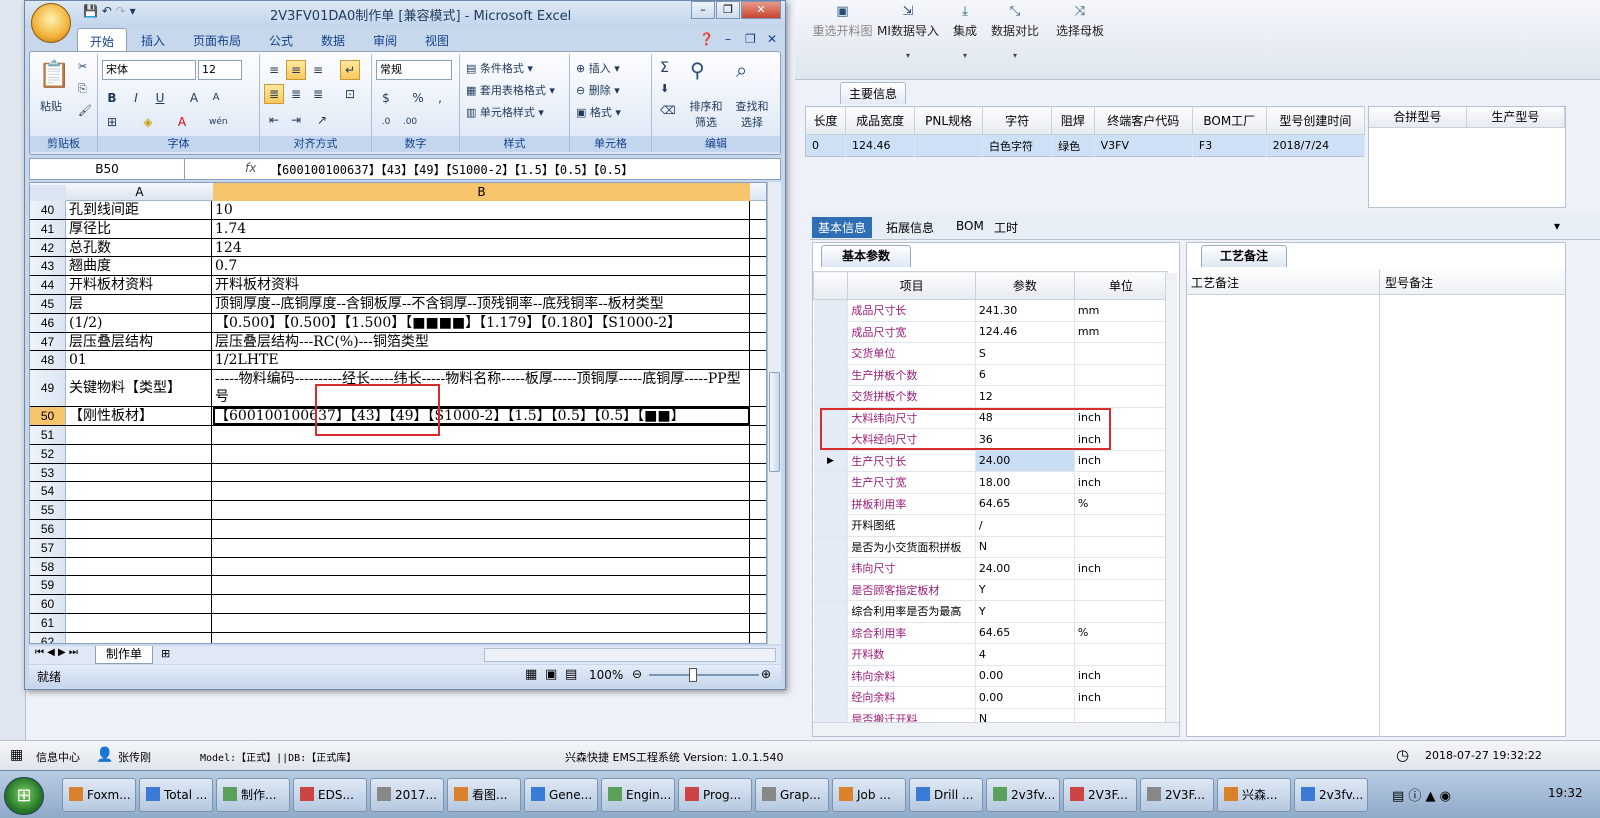 Image resolution: width=1600 pixels, height=818 pixels. Describe the element at coordinates (1025, 676) in the screenshot. I see `param-value: 0.00` at that location.